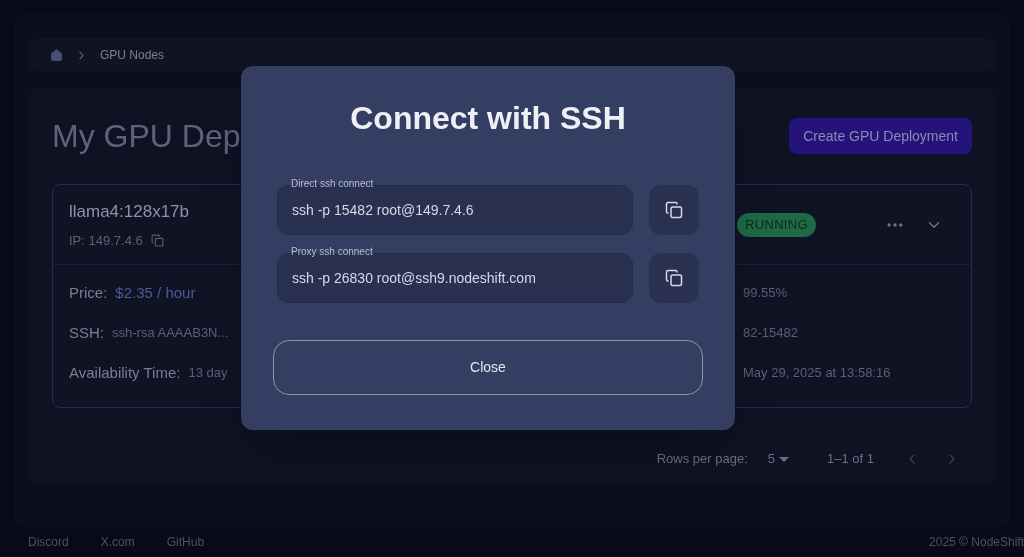 The width and height of the screenshot is (1024, 557). Describe the element at coordinates (155, 292) in the screenshot. I see `row-value: $2.35 / hour` at that location.